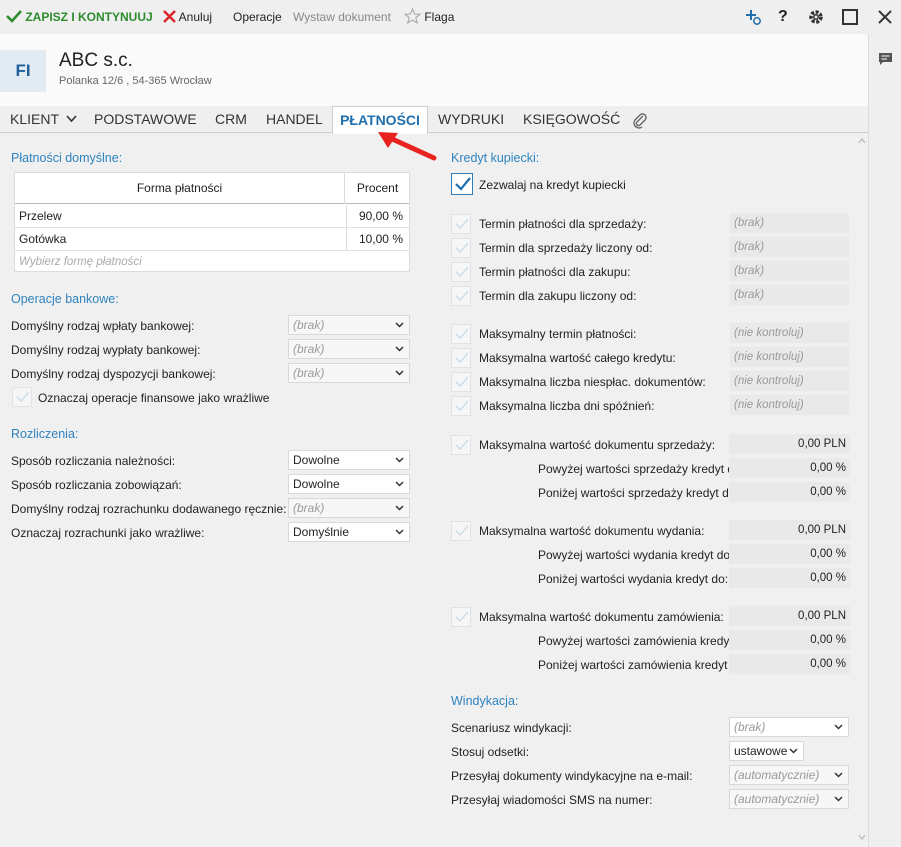 The width and height of the screenshot is (901, 847). What do you see at coordinates (511, 728) in the screenshot?
I see `scenario-label: Scenariusz windykacji:` at bounding box center [511, 728].